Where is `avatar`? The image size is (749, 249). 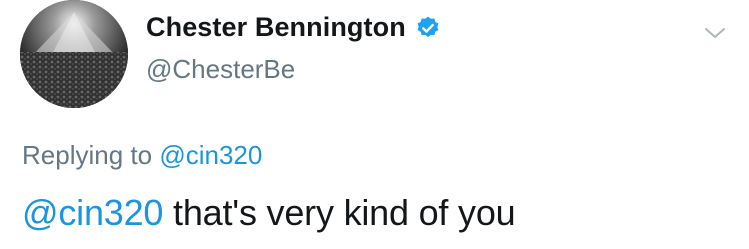 avatar is located at coordinates (74, 54).